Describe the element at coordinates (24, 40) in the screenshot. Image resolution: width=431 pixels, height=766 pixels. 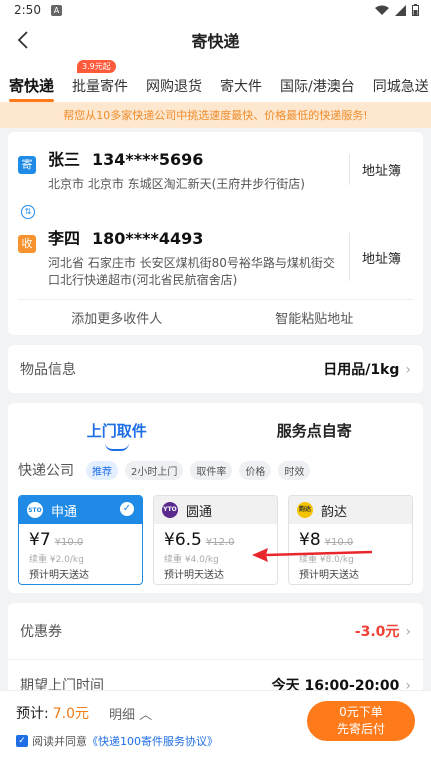
I see `back-icon` at that location.